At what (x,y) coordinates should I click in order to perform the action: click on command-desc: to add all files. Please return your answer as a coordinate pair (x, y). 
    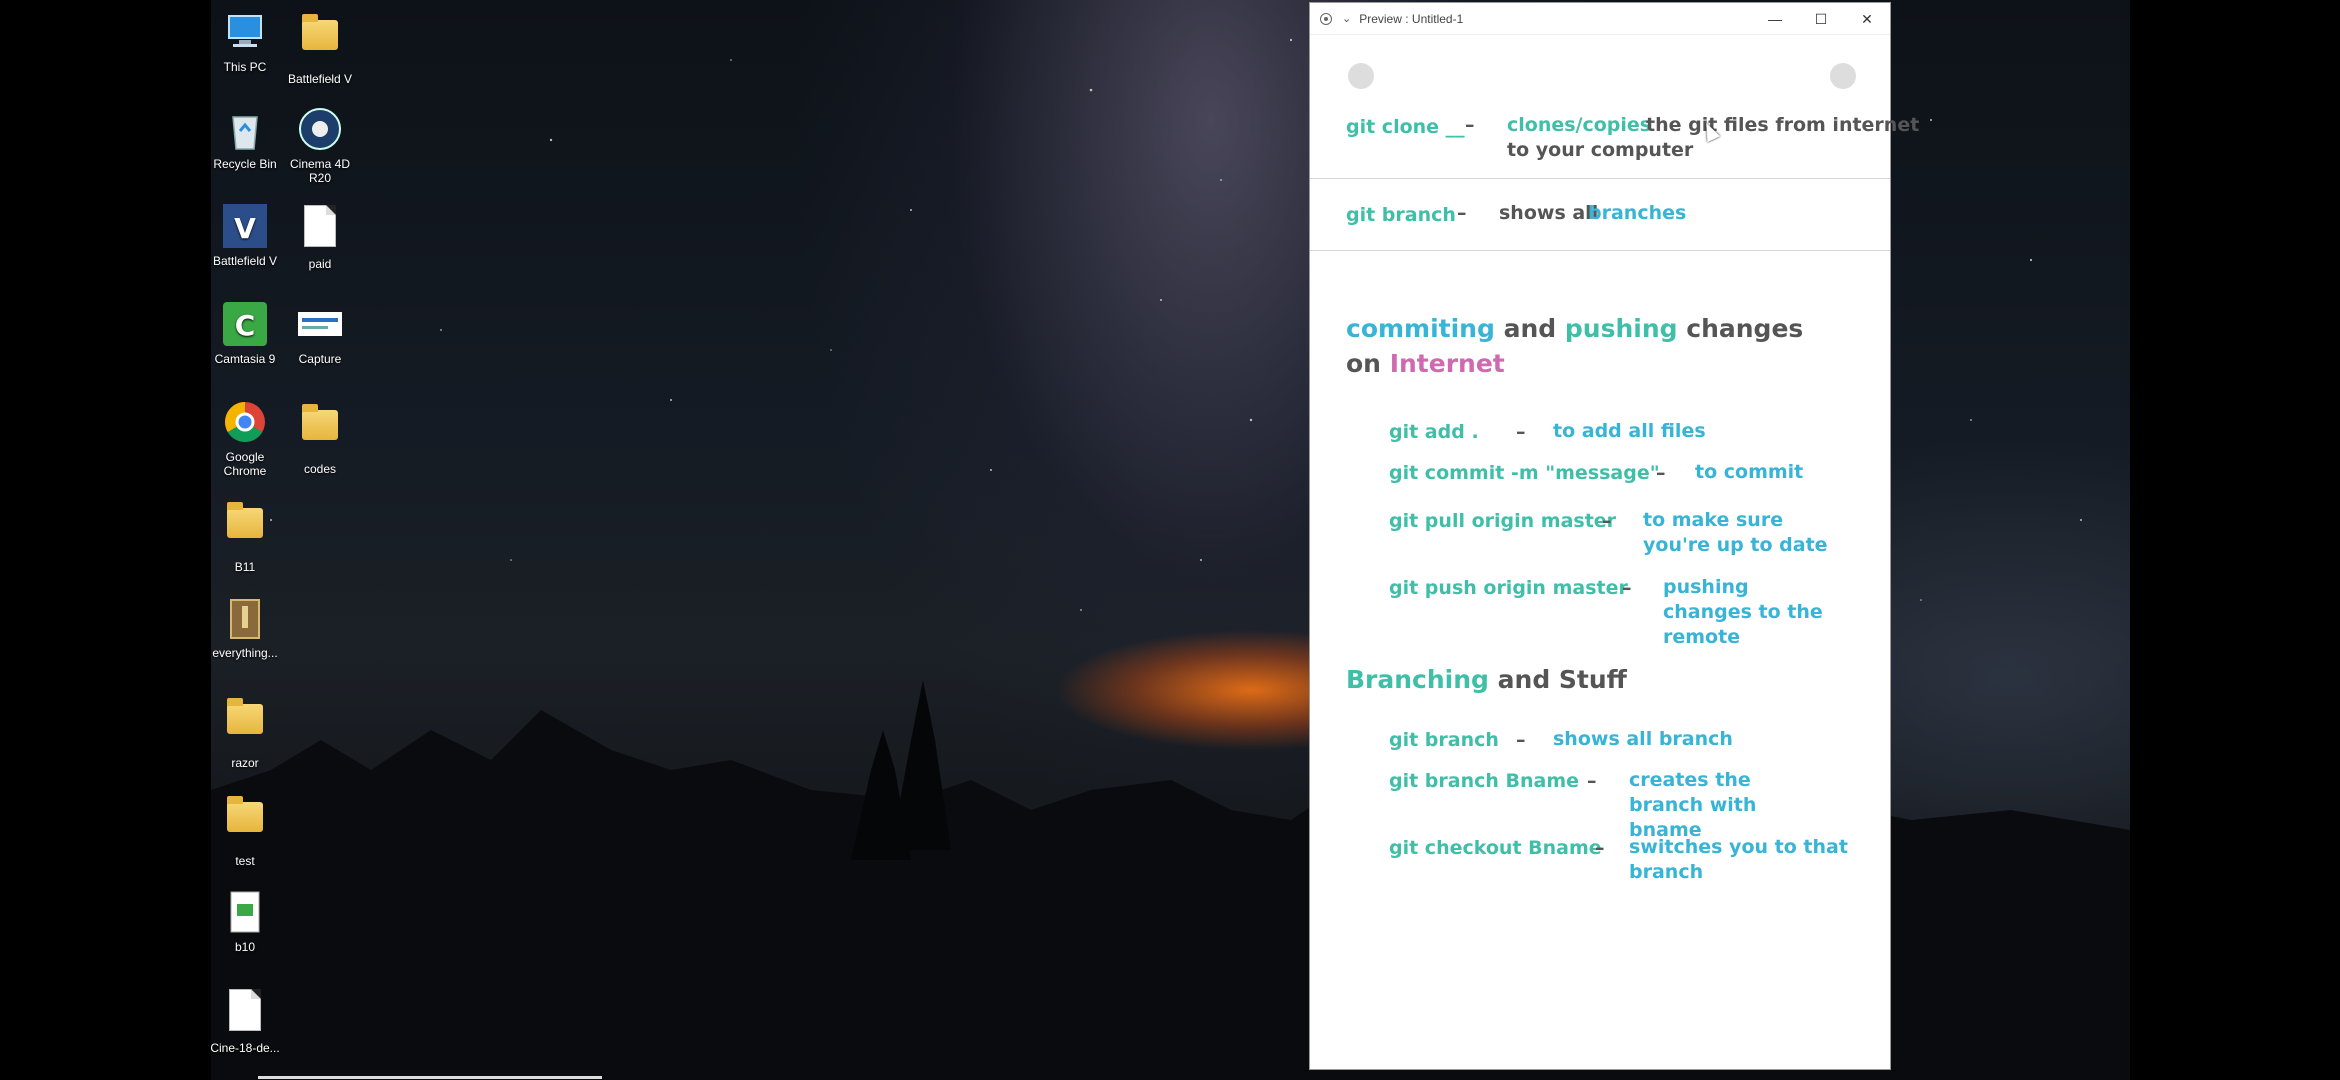
    Looking at the image, I should click on (1629, 431).